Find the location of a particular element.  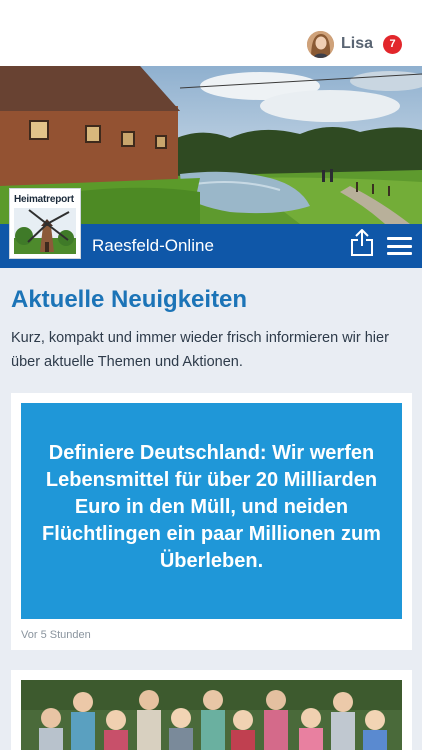

user-name: Lisa is located at coordinates (357, 44).